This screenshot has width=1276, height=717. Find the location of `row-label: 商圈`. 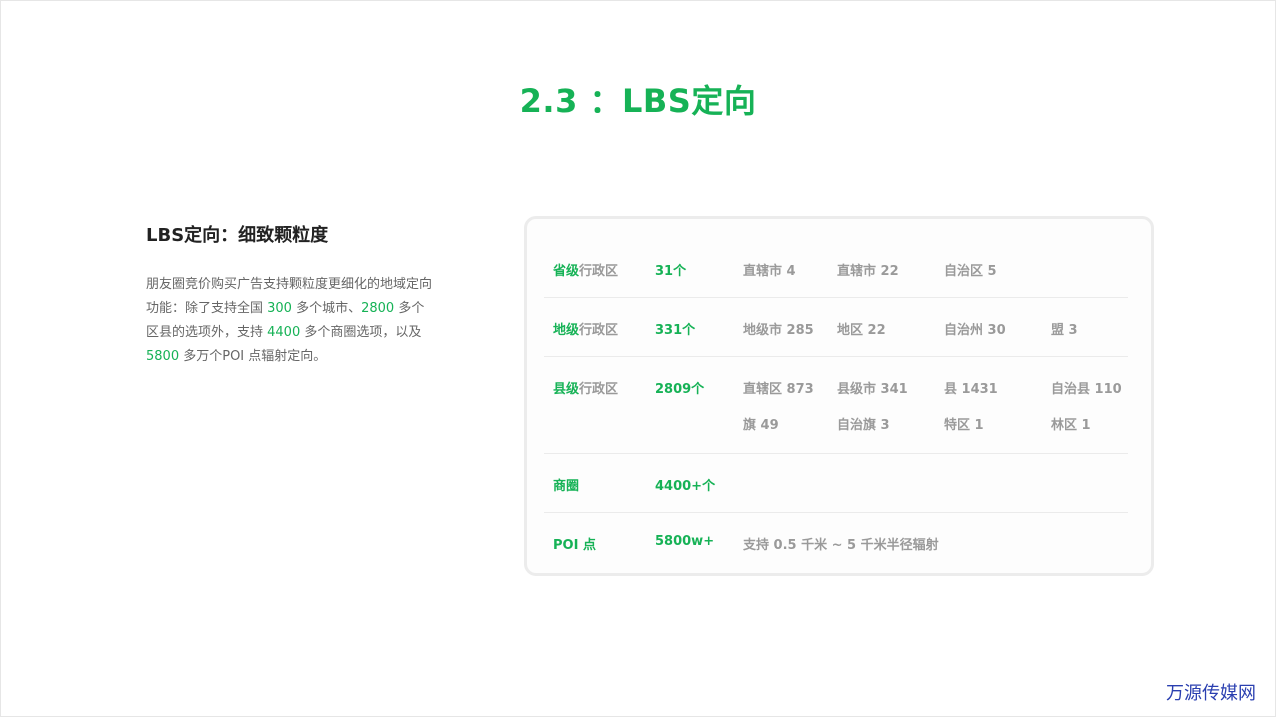

row-label: 商圈 is located at coordinates (566, 484).